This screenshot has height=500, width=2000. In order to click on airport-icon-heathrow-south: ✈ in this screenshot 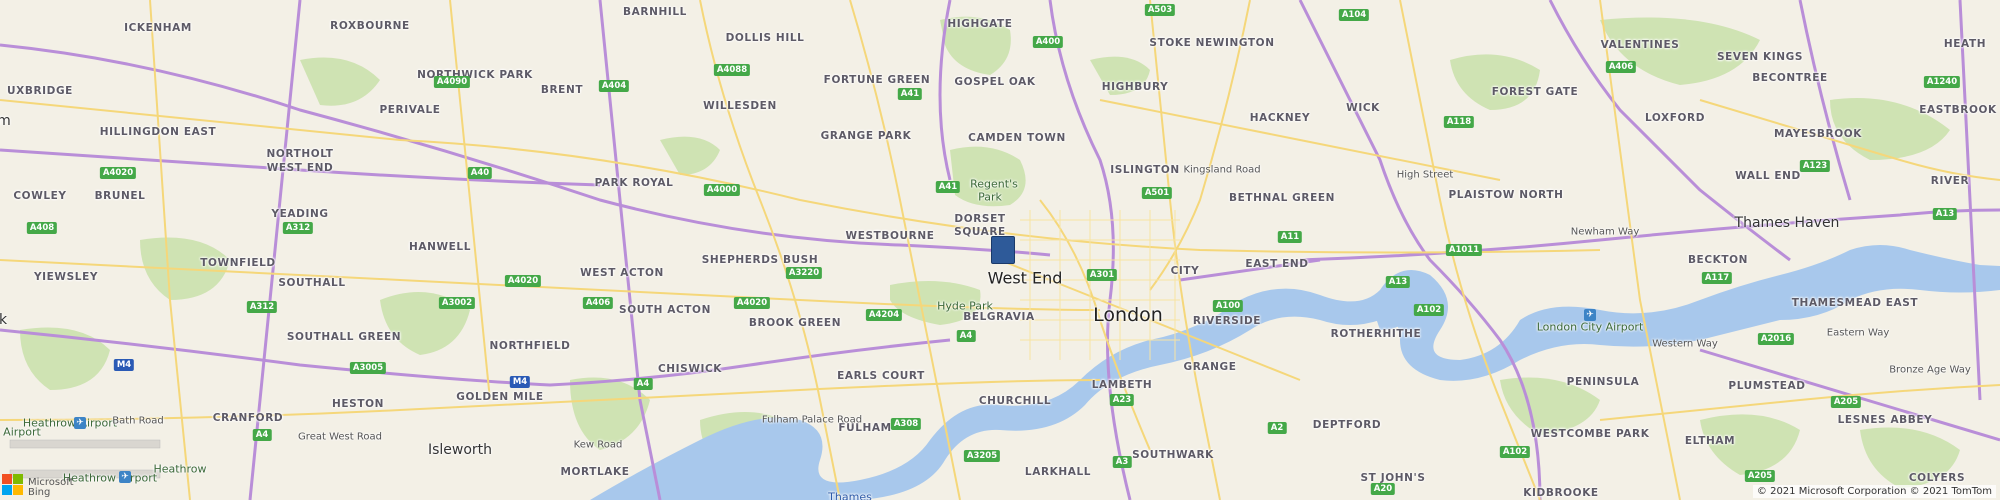, I will do `click(125, 477)`.